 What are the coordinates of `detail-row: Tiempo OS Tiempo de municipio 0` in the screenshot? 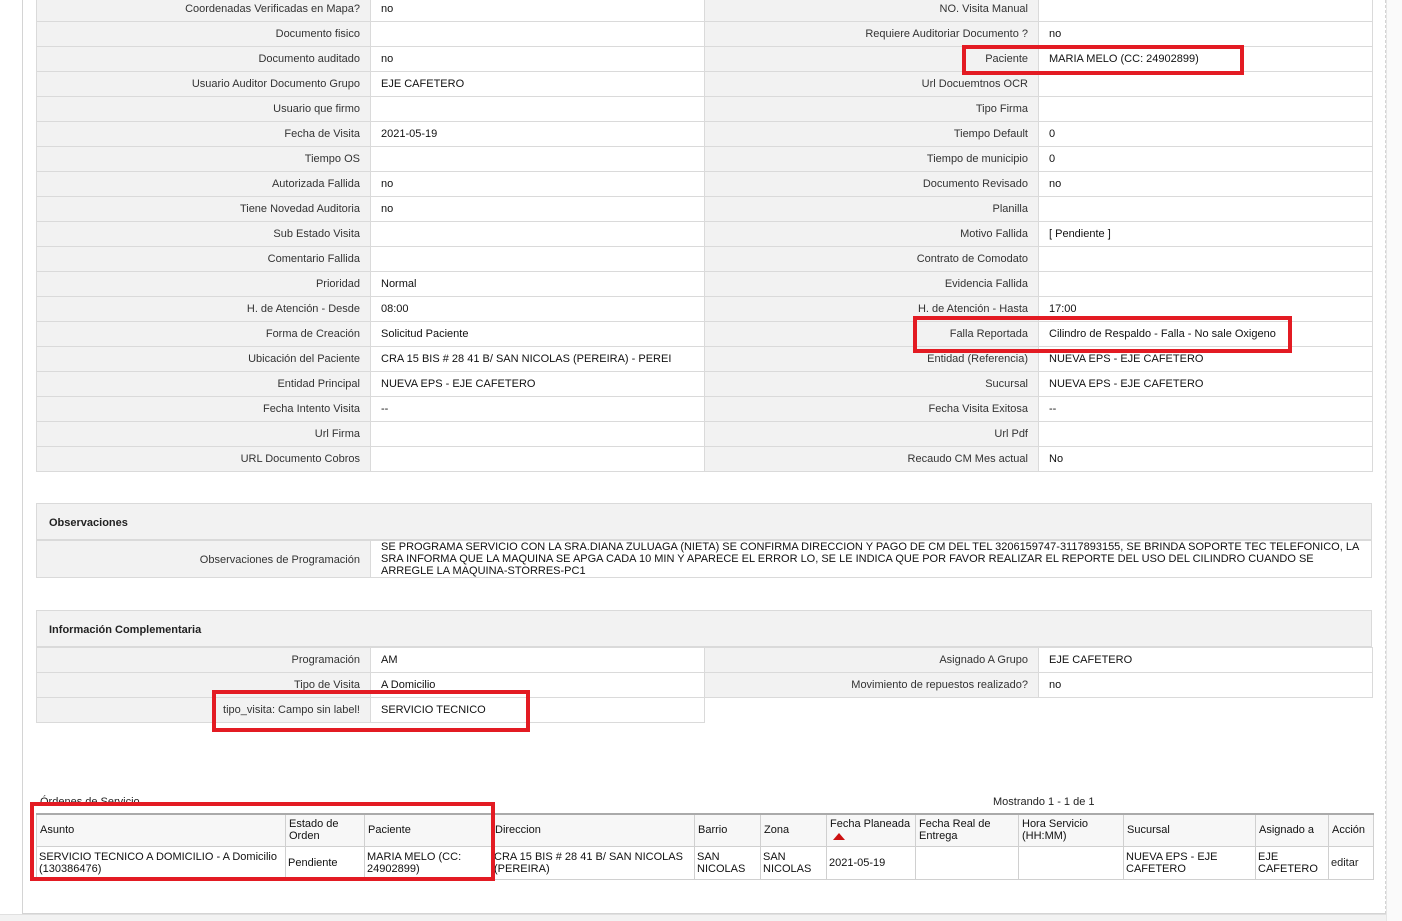 It's located at (704, 159).